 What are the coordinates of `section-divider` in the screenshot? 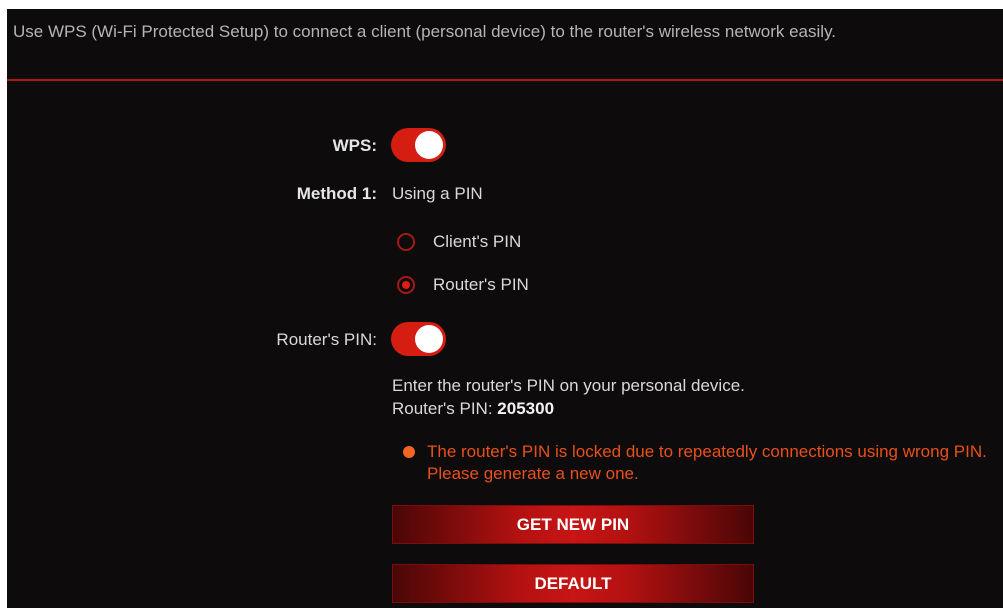 It's located at (505, 80).